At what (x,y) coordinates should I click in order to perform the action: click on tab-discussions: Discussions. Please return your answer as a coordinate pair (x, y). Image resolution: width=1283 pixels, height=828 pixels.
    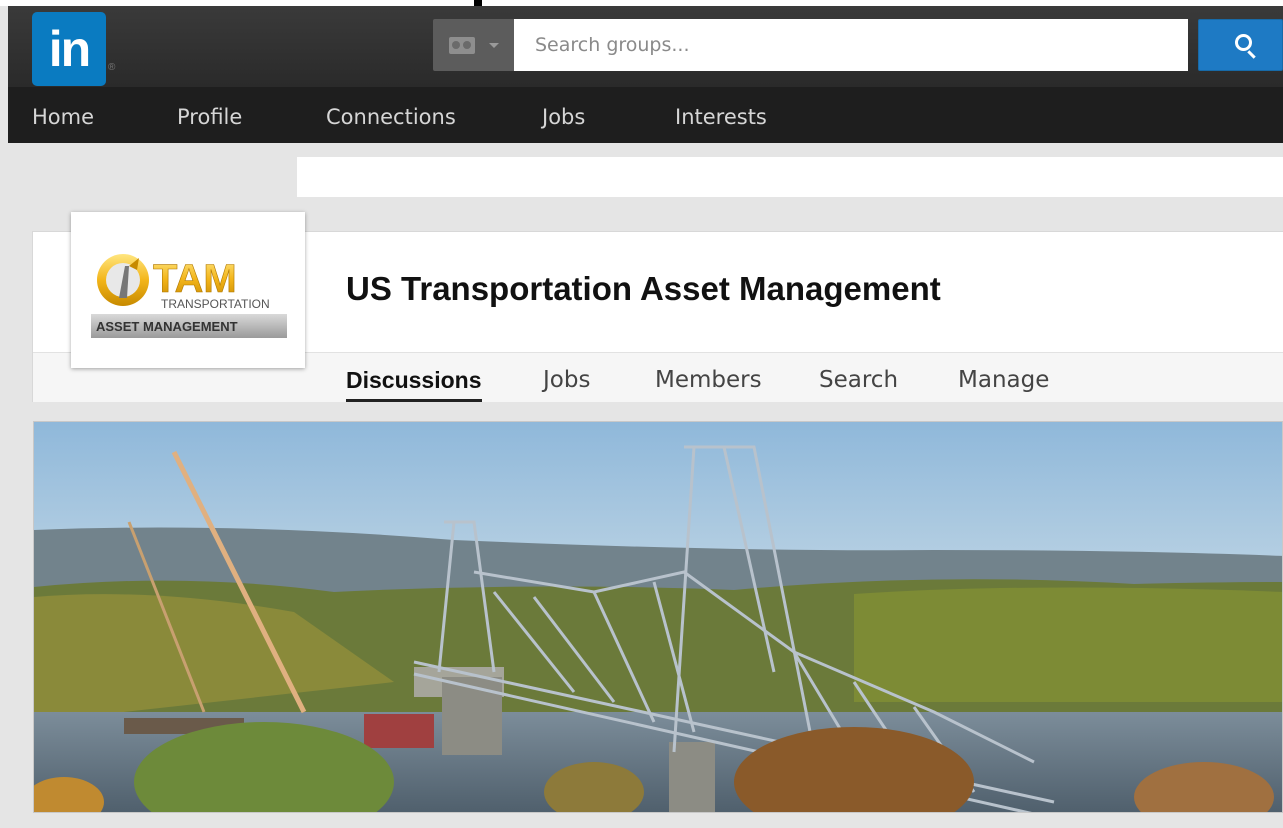
    Looking at the image, I should click on (414, 377).